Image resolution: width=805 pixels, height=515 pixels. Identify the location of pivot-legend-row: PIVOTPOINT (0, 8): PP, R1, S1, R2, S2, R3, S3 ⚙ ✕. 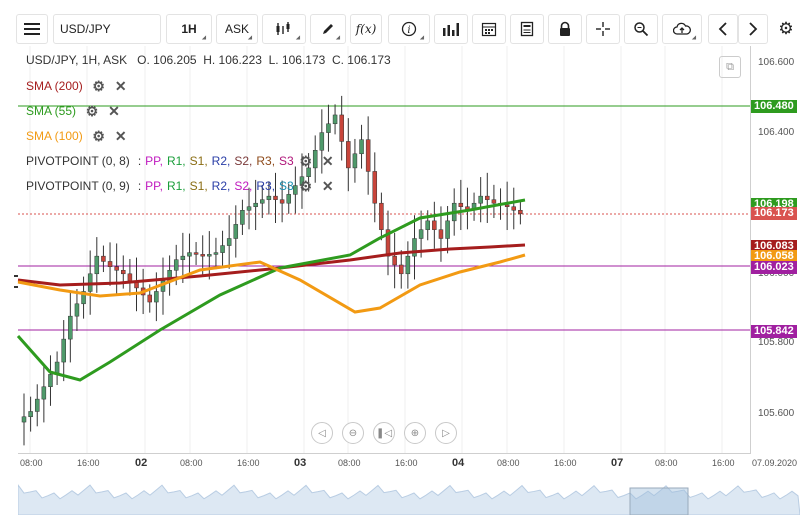
(184, 161).